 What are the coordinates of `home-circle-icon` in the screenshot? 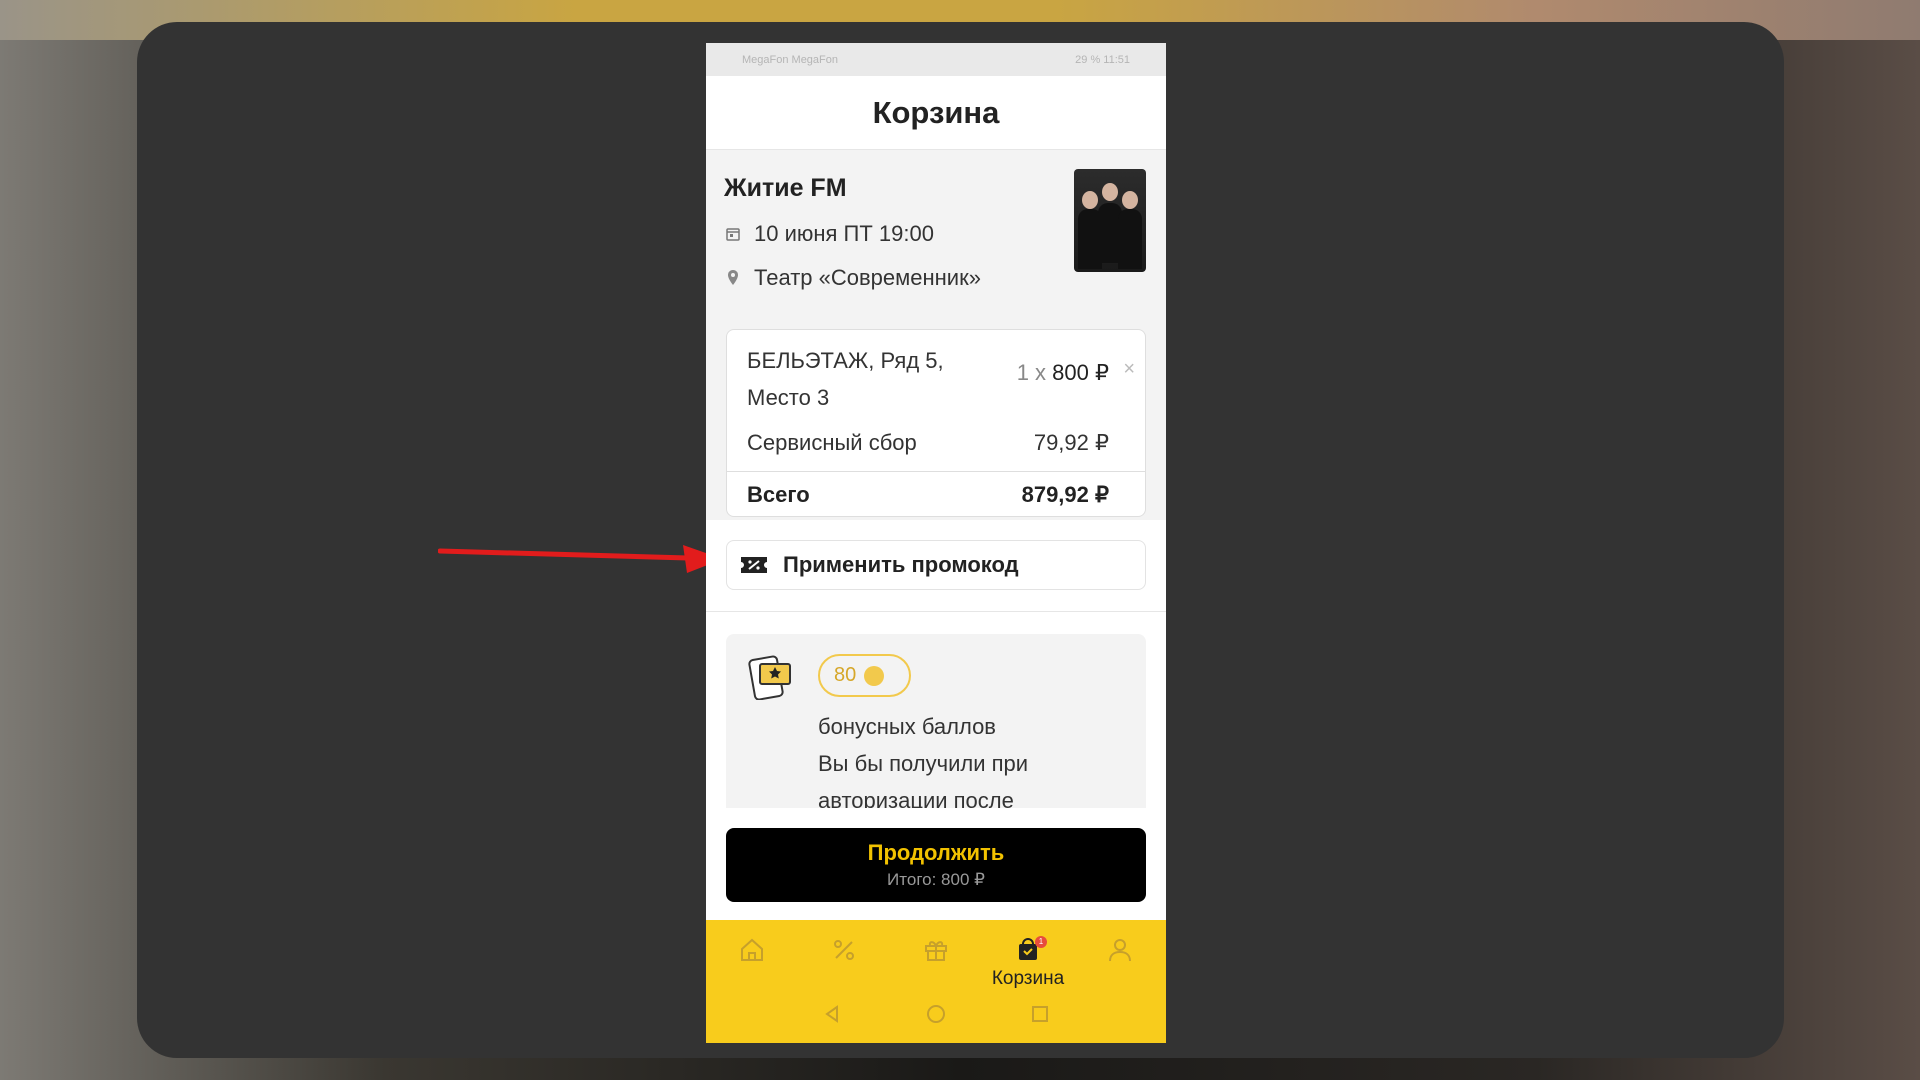 It's located at (936, 1014).